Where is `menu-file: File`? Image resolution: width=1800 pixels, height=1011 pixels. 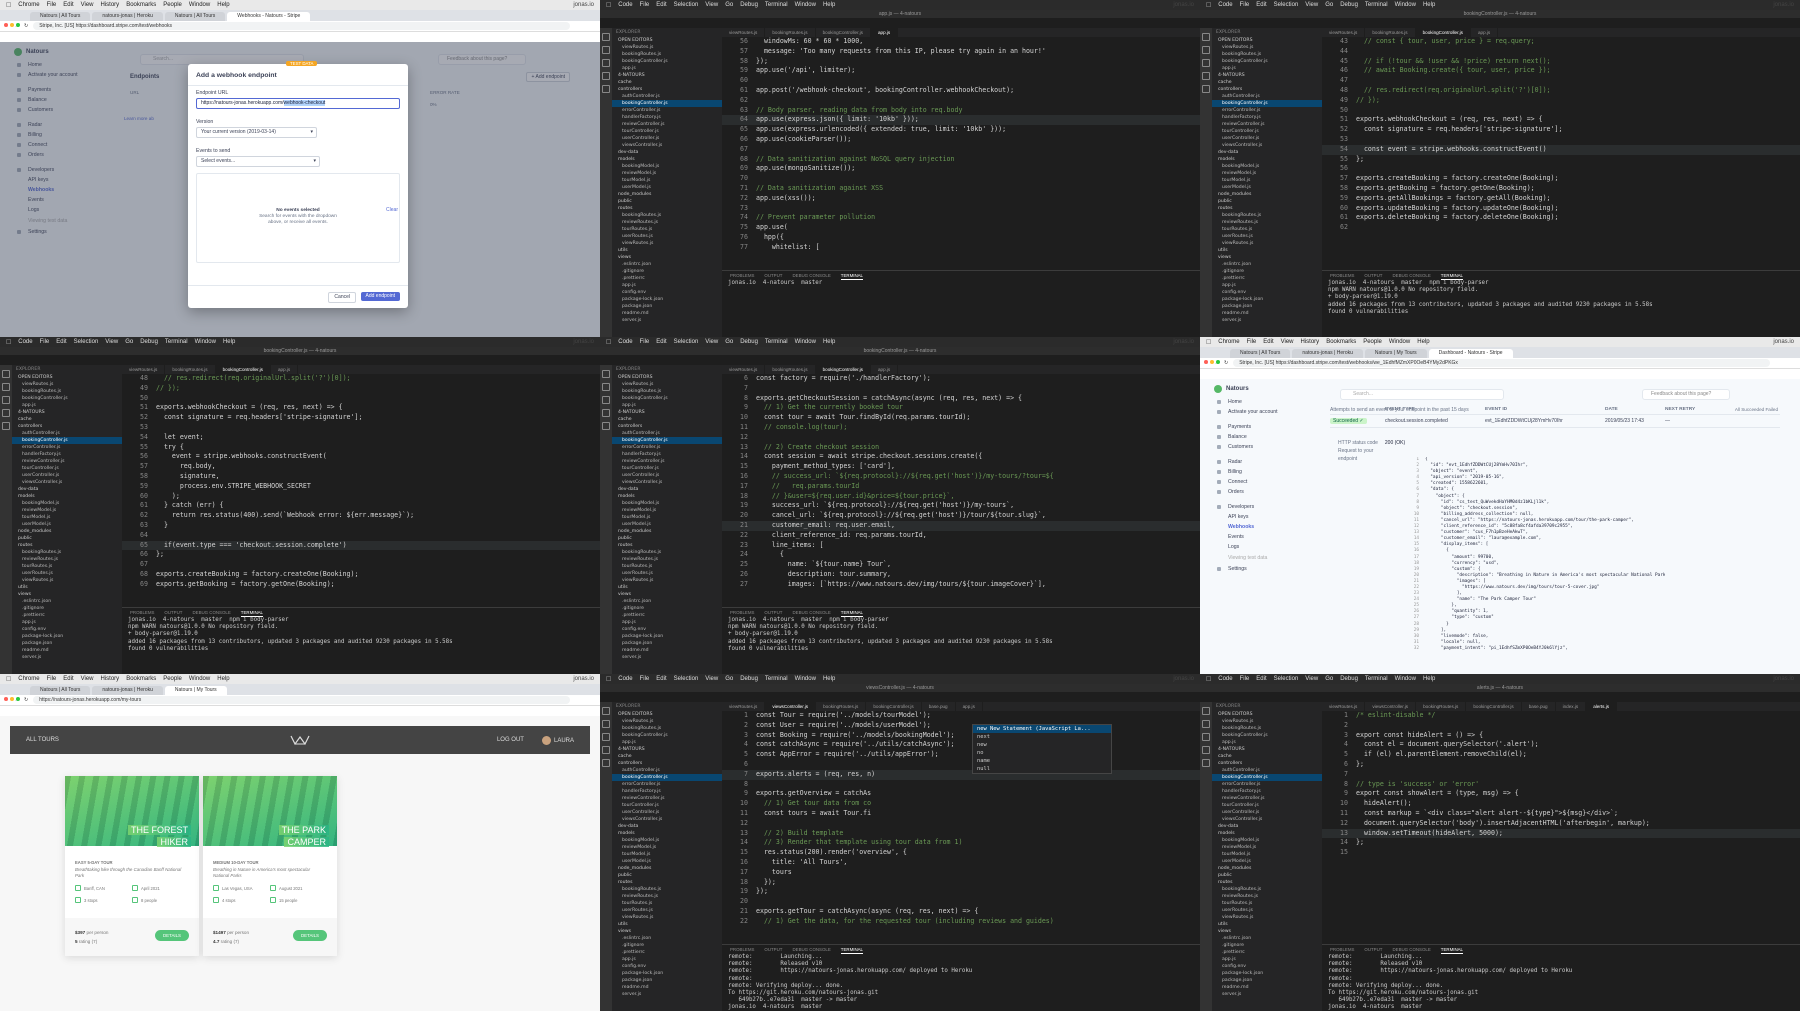
menu-file: File is located at coordinates (52, 679).